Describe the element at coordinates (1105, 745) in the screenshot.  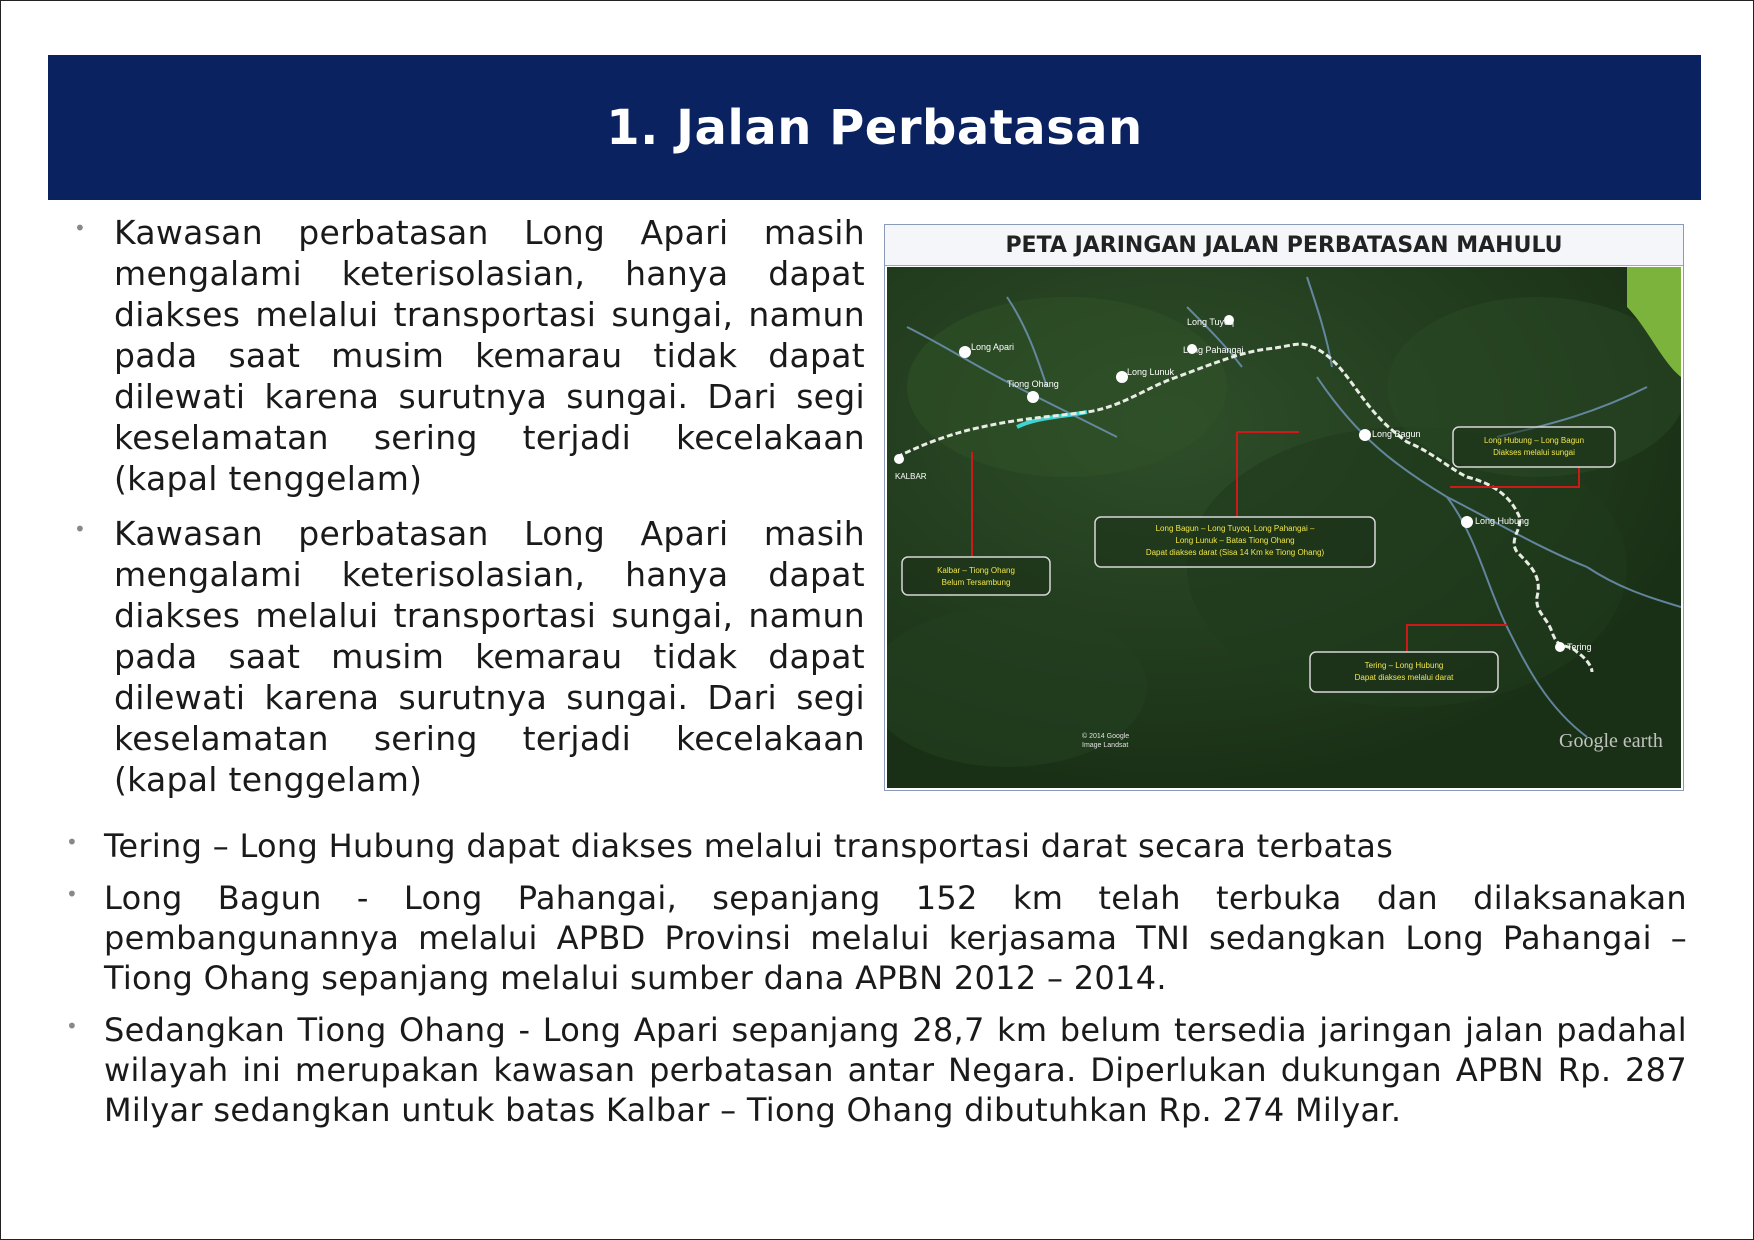
I see `map-copyright-2: Image Landsat` at that location.